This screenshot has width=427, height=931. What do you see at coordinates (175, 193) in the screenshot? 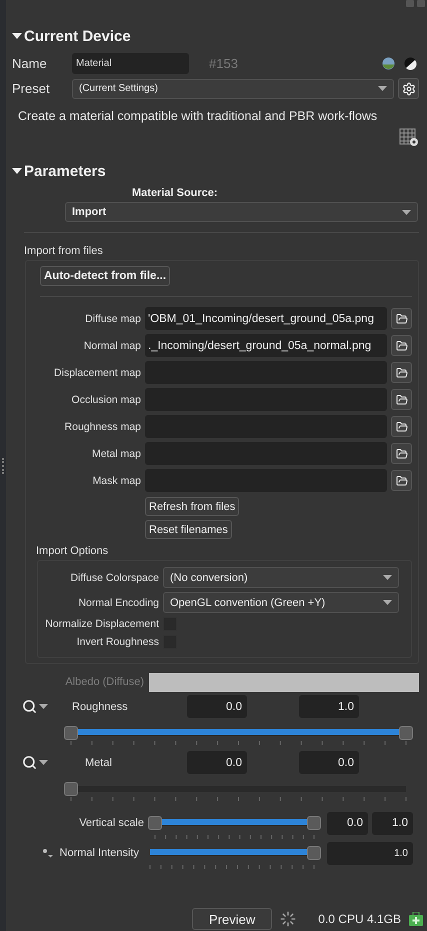
I see `source-label: Material Source:` at bounding box center [175, 193].